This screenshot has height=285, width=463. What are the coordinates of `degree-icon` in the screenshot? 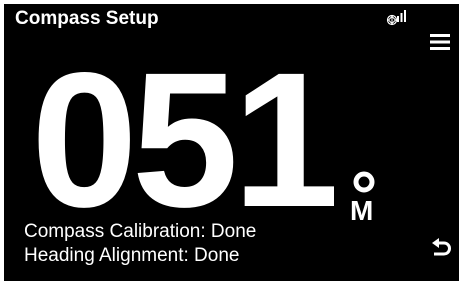 It's located at (364, 182).